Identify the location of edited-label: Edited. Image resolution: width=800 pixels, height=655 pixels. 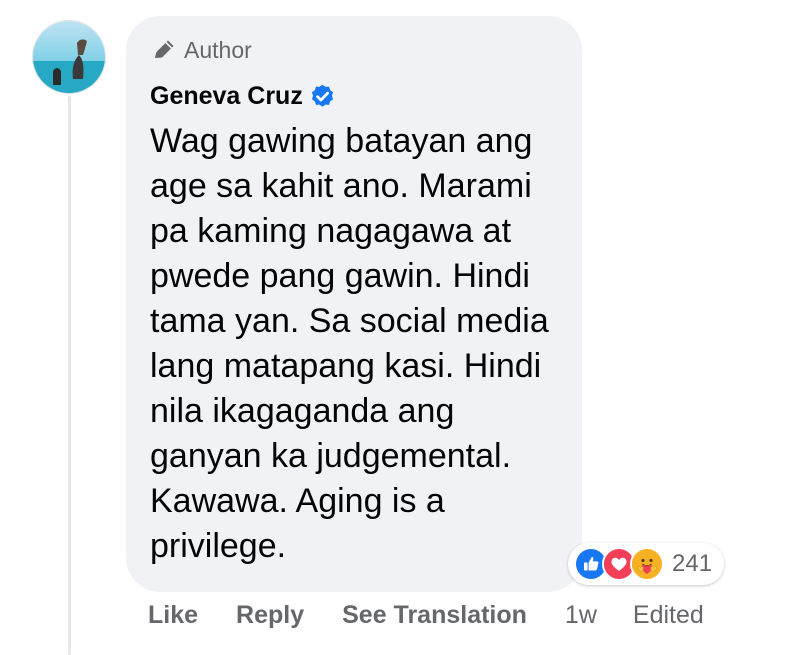
(668, 615).